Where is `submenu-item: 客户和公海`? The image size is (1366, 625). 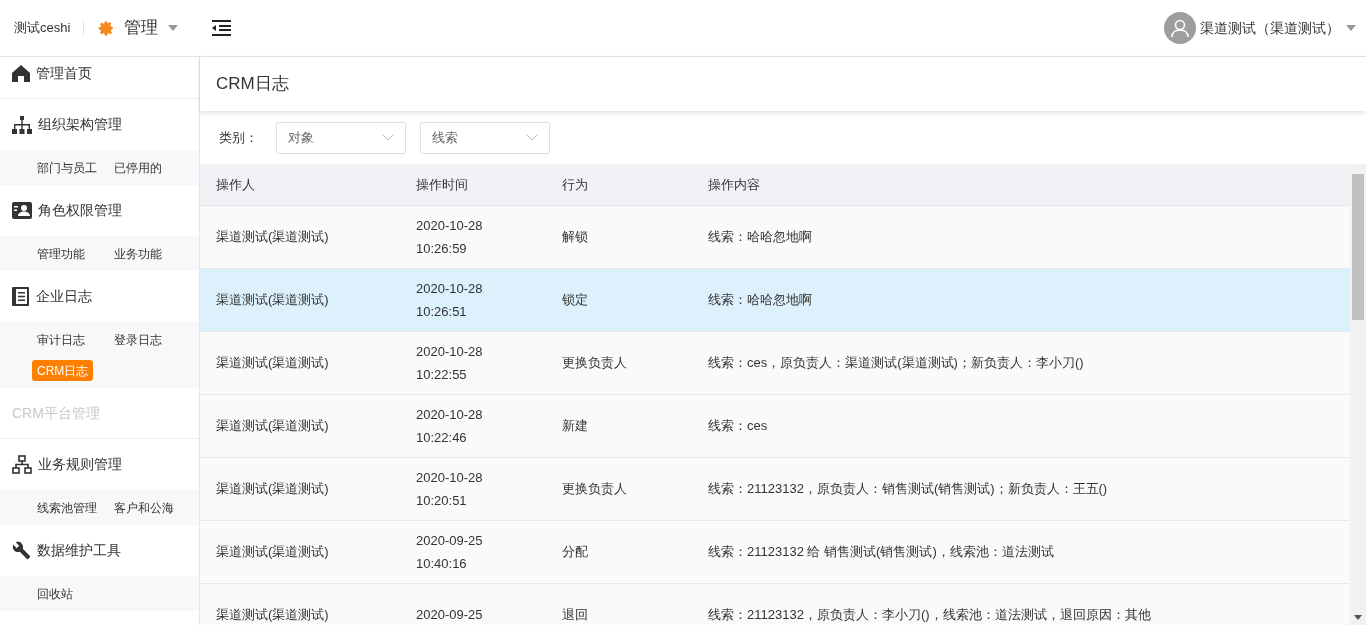 submenu-item: 客户和公海 is located at coordinates (145, 507).